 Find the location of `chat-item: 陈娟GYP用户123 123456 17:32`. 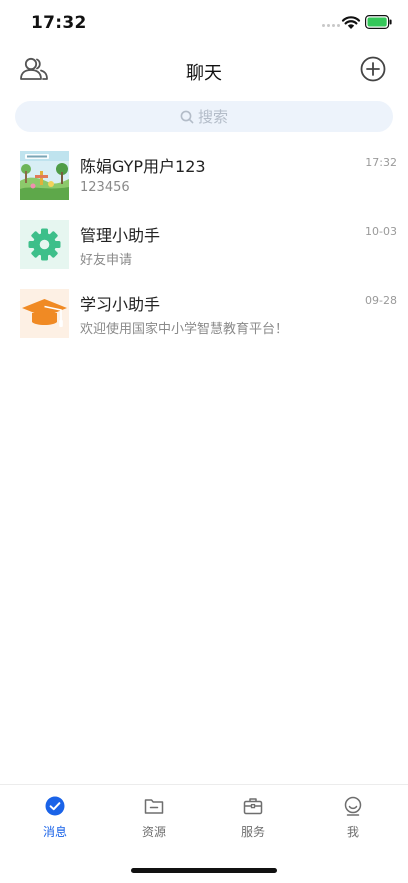

chat-item: 陈娟GYP用户123 123456 17:32 is located at coordinates (204, 175).